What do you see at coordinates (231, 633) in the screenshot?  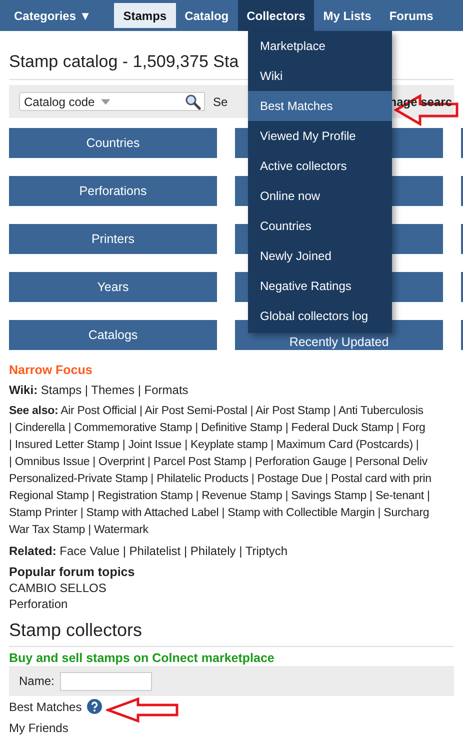 I see `section-title: Stamp collectors` at bounding box center [231, 633].